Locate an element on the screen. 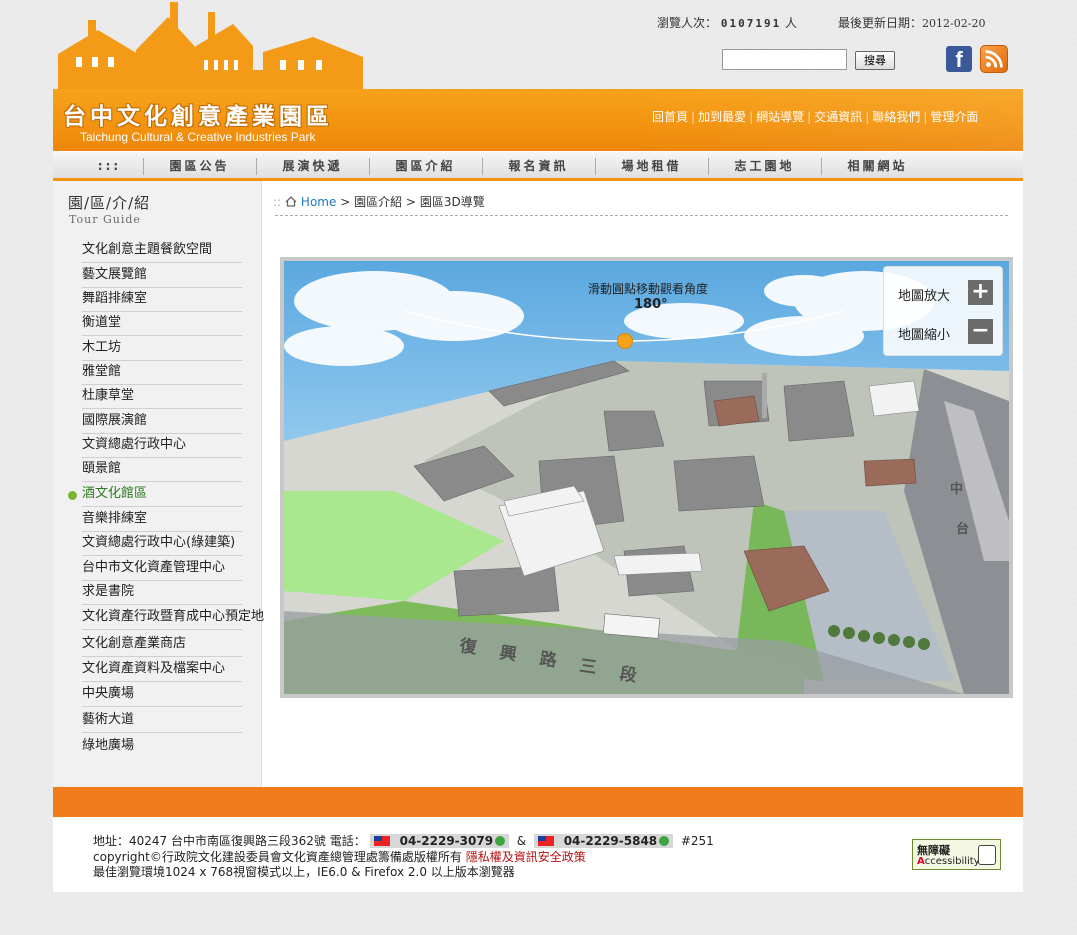  map-hint: 滑動圓點移動觀看角度 is located at coordinates (648, 289).